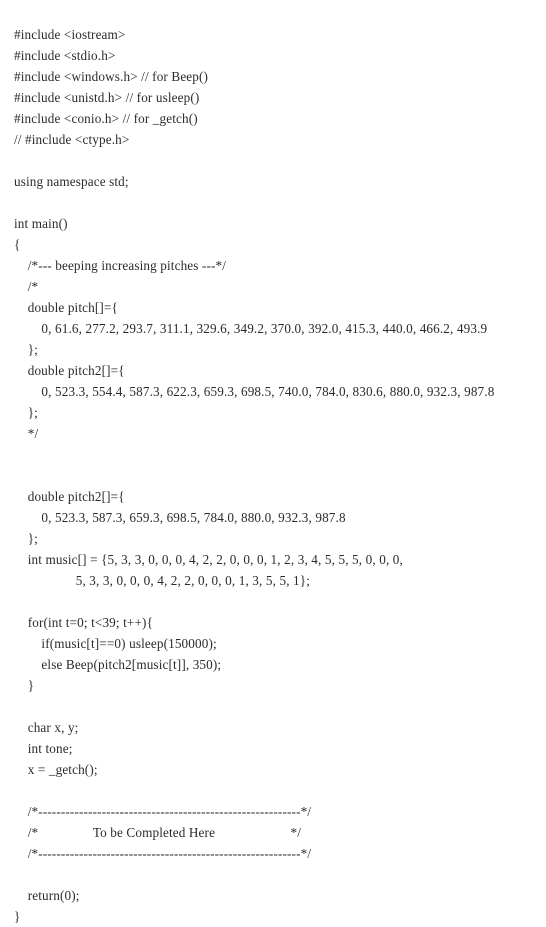  Describe the element at coordinates (26, 433) in the screenshot. I see `code-line: */` at that location.